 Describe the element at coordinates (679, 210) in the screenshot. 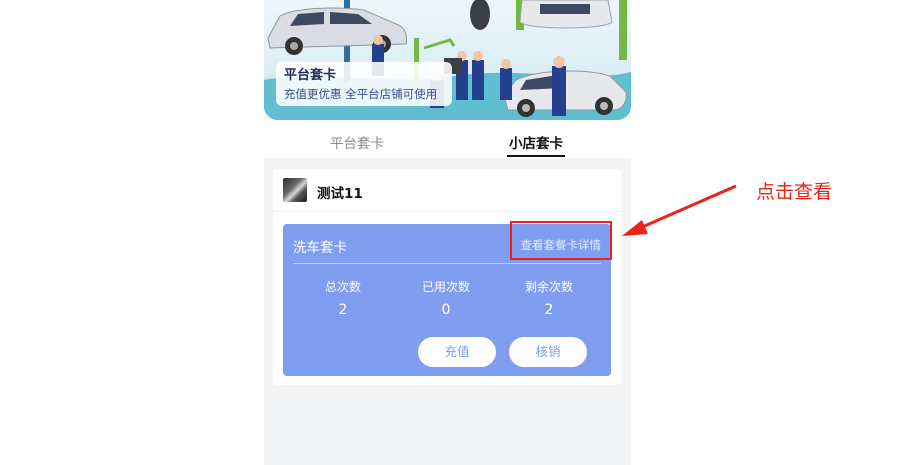

I see `annotation-arrow-icon` at that location.